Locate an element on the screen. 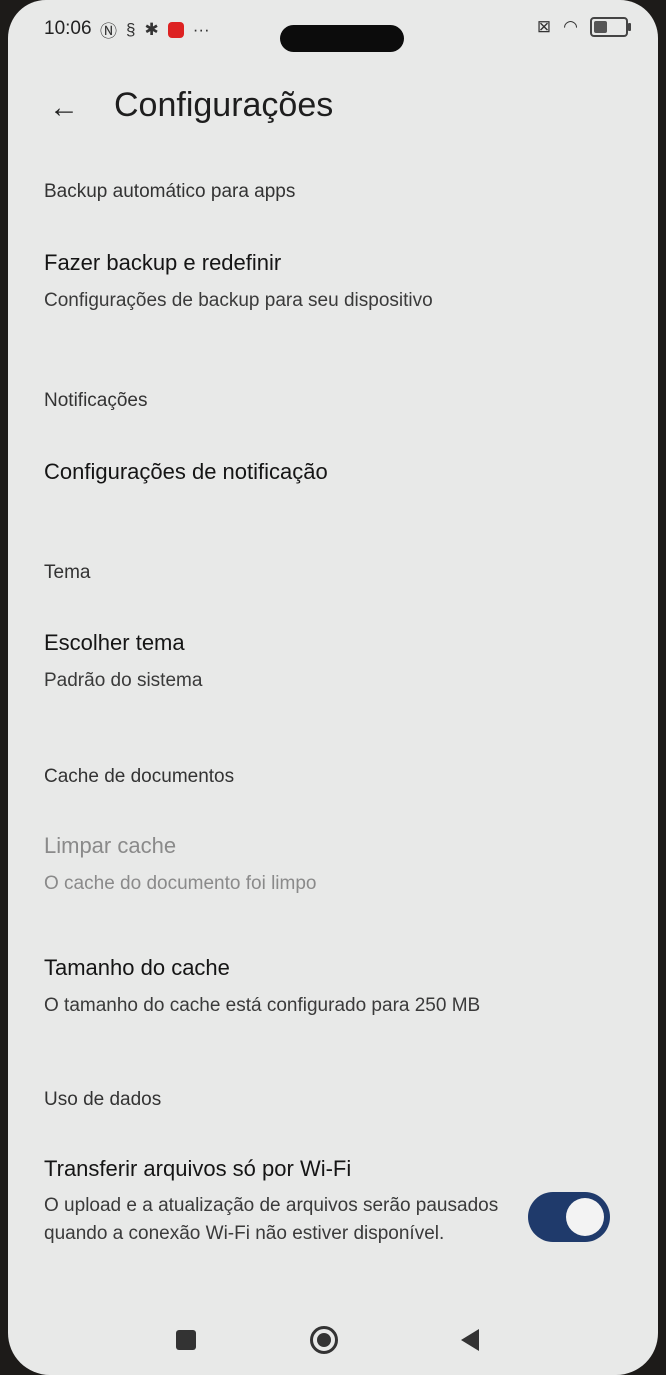 This screenshot has width=666, height=1375. battery-icon is located at coordinates (610, 27).